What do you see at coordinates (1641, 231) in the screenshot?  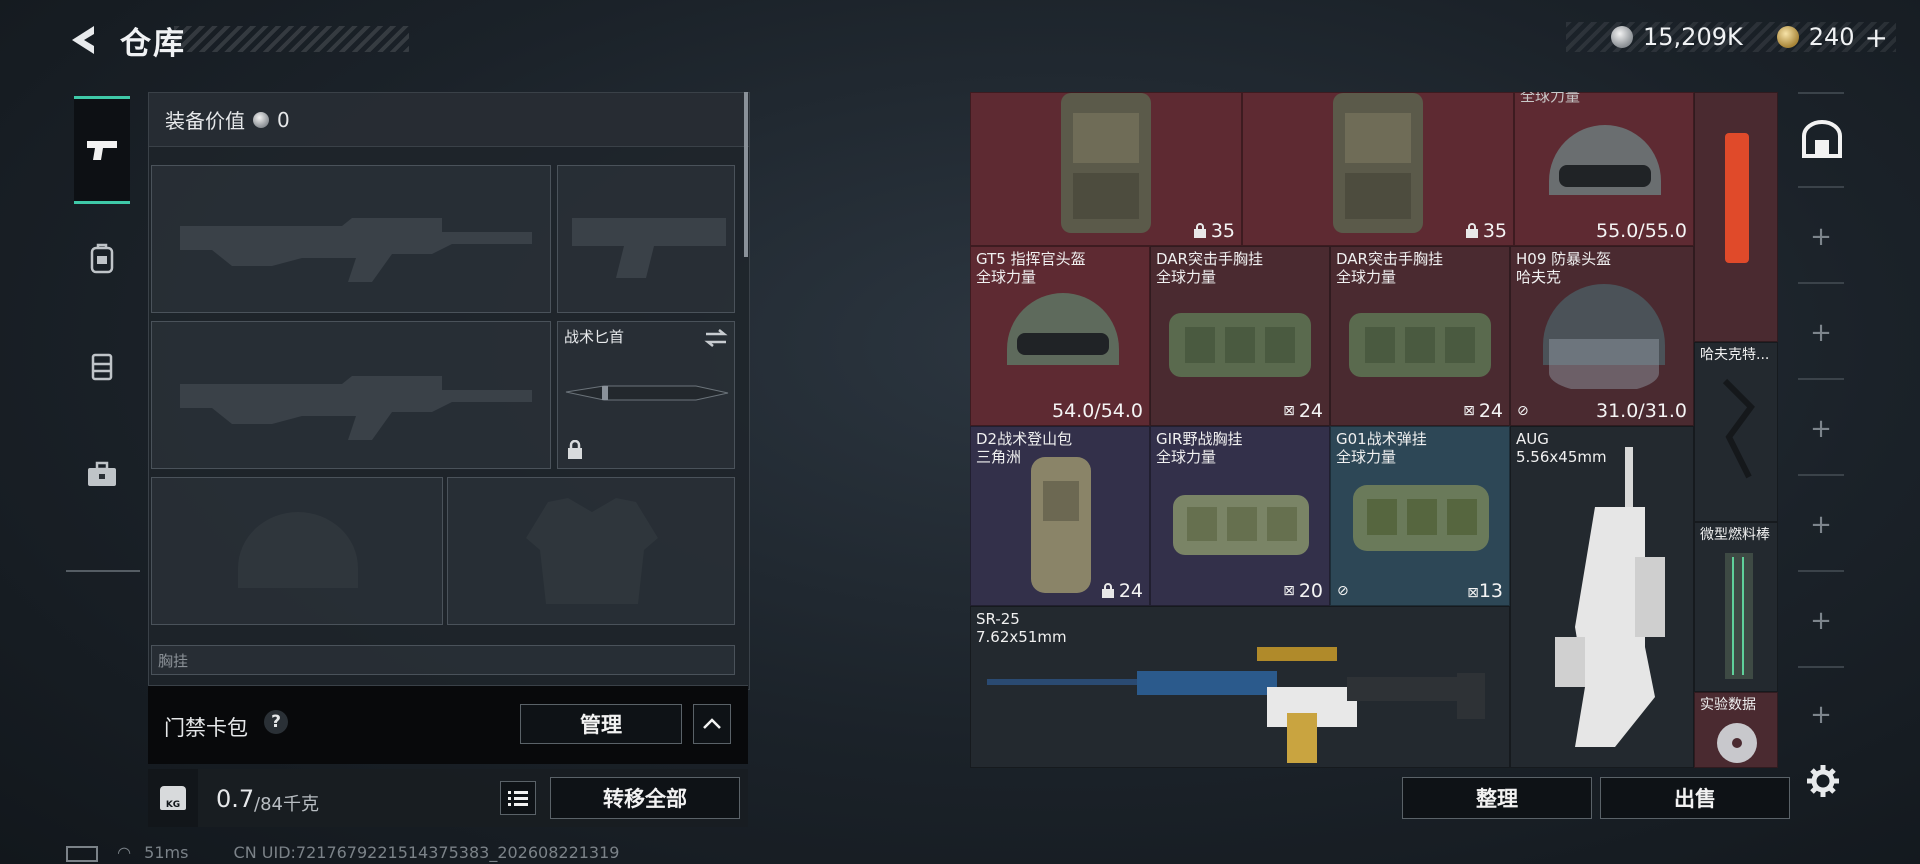 I see `item-value: 55.0/55.0` at bounding box center [1641, 231].